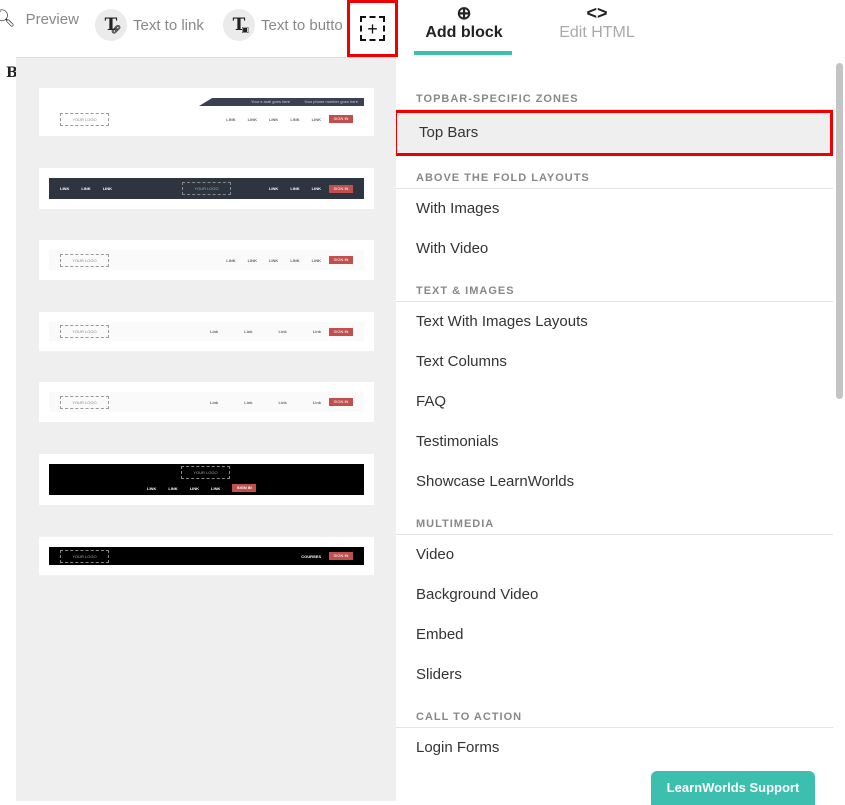  I want to click on section-call-to-action: CALL TO ACTION, so click(614, 717).